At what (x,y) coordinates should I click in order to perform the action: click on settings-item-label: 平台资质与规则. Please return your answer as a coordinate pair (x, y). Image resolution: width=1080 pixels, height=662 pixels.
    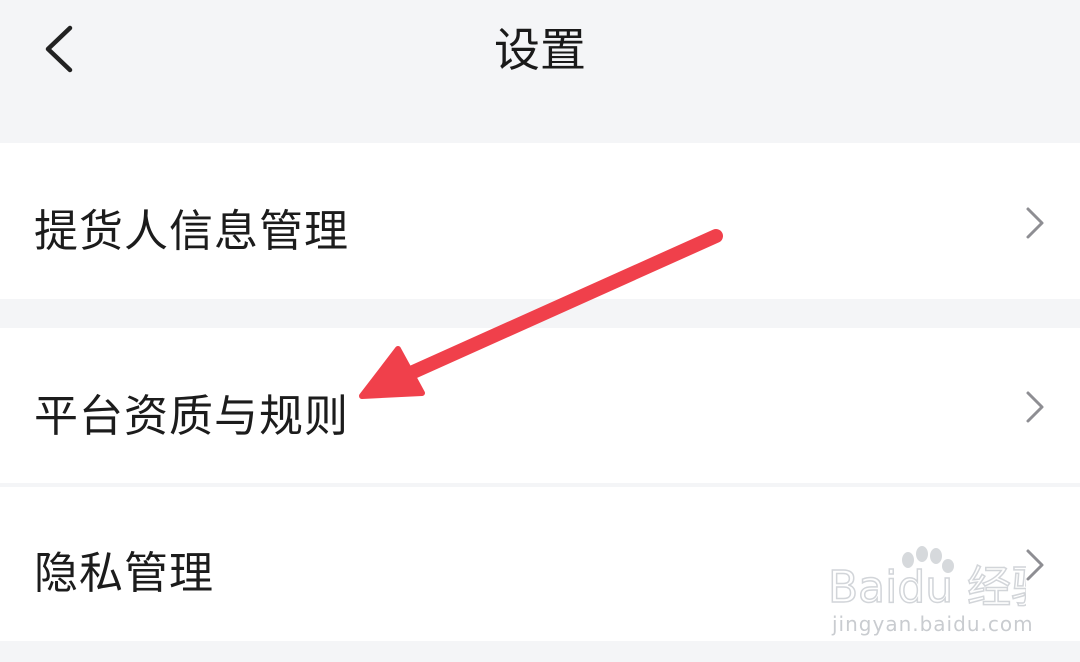
    Looking at the image, I should click on (191, 416).